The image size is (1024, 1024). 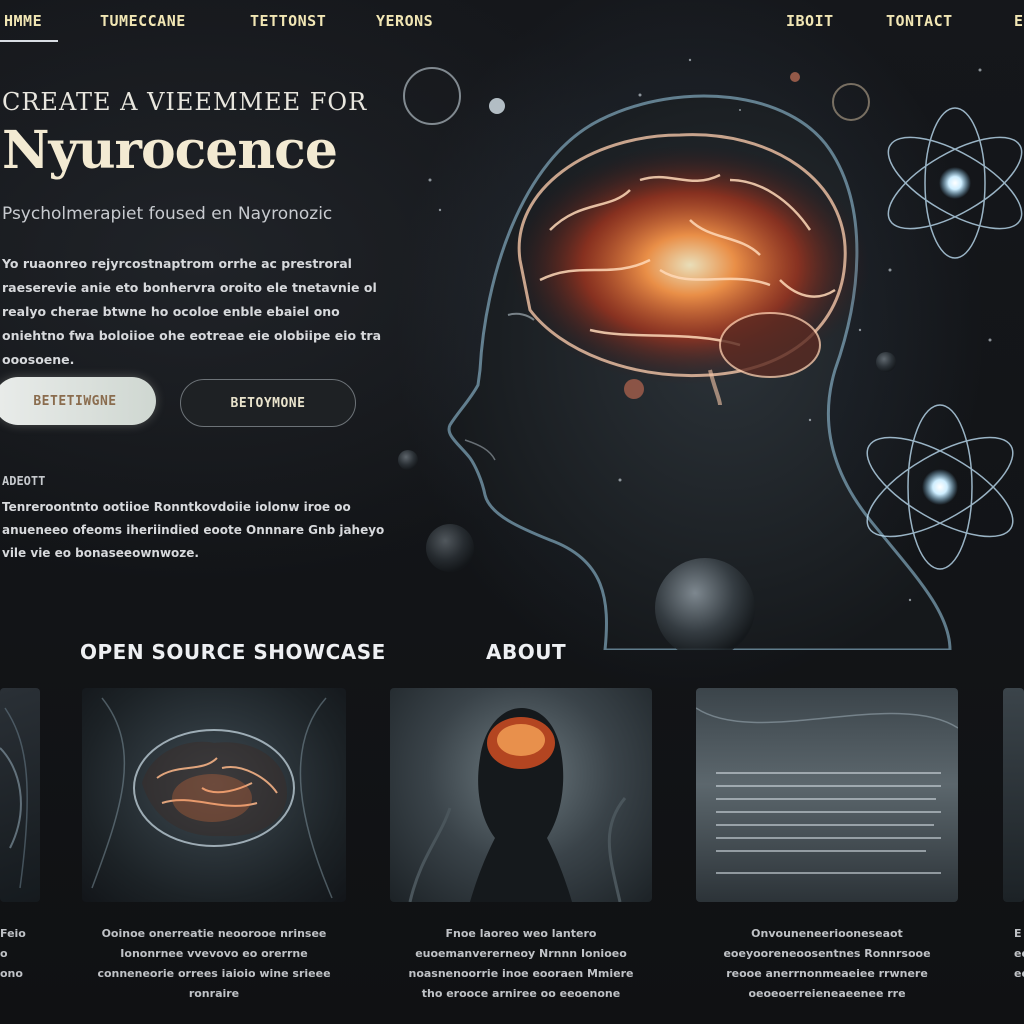 What do you see at coordinates (404, 21) in the screenshot?
I see `nav-item-4: YERONS` at bounding box center [404, 21].